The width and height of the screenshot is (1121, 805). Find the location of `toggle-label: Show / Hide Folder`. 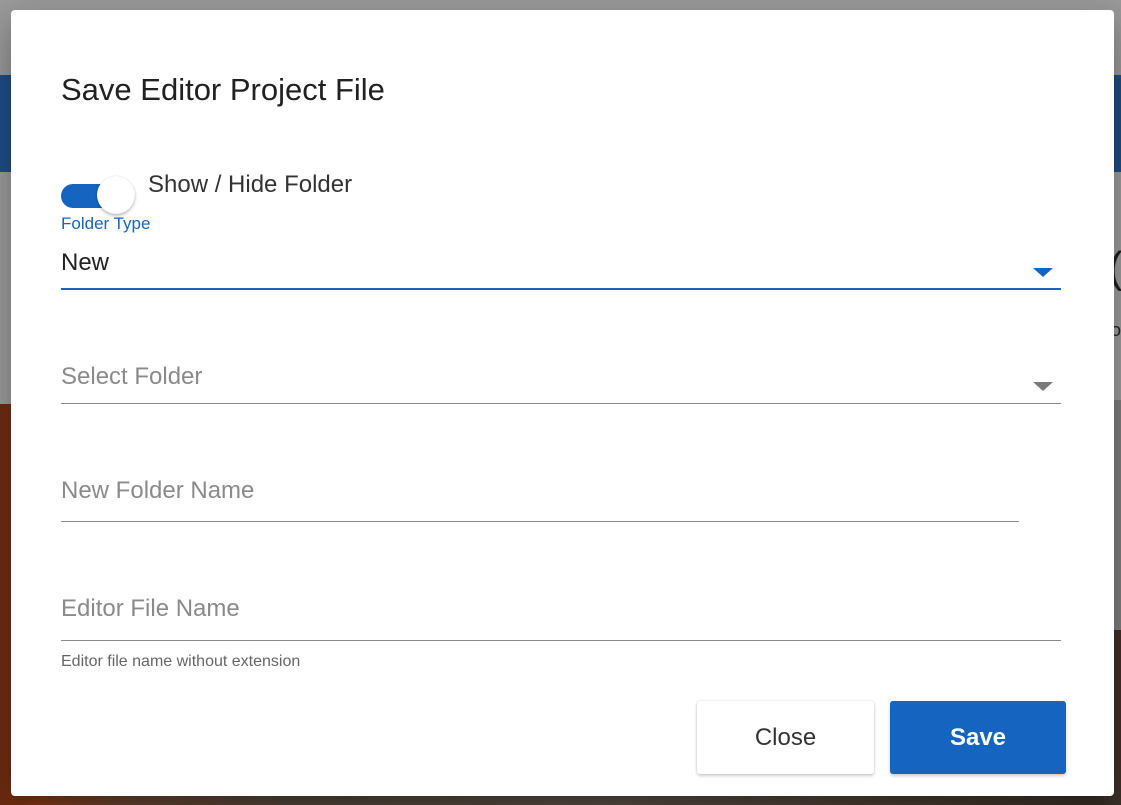

toggle-label: Show / Hide Folder is located at coordinates (250, 184).